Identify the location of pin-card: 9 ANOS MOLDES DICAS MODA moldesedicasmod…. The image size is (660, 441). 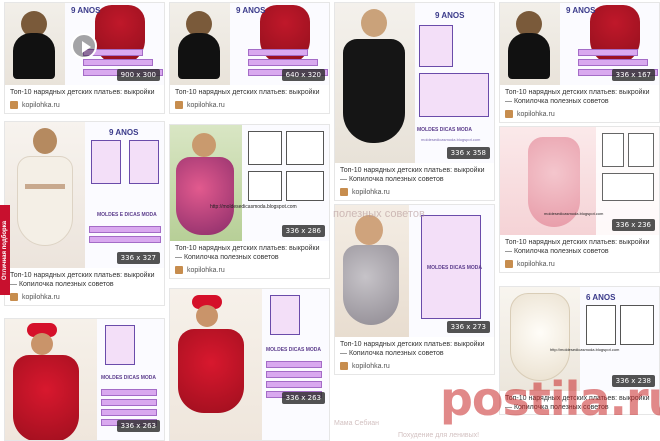
(414, 101).